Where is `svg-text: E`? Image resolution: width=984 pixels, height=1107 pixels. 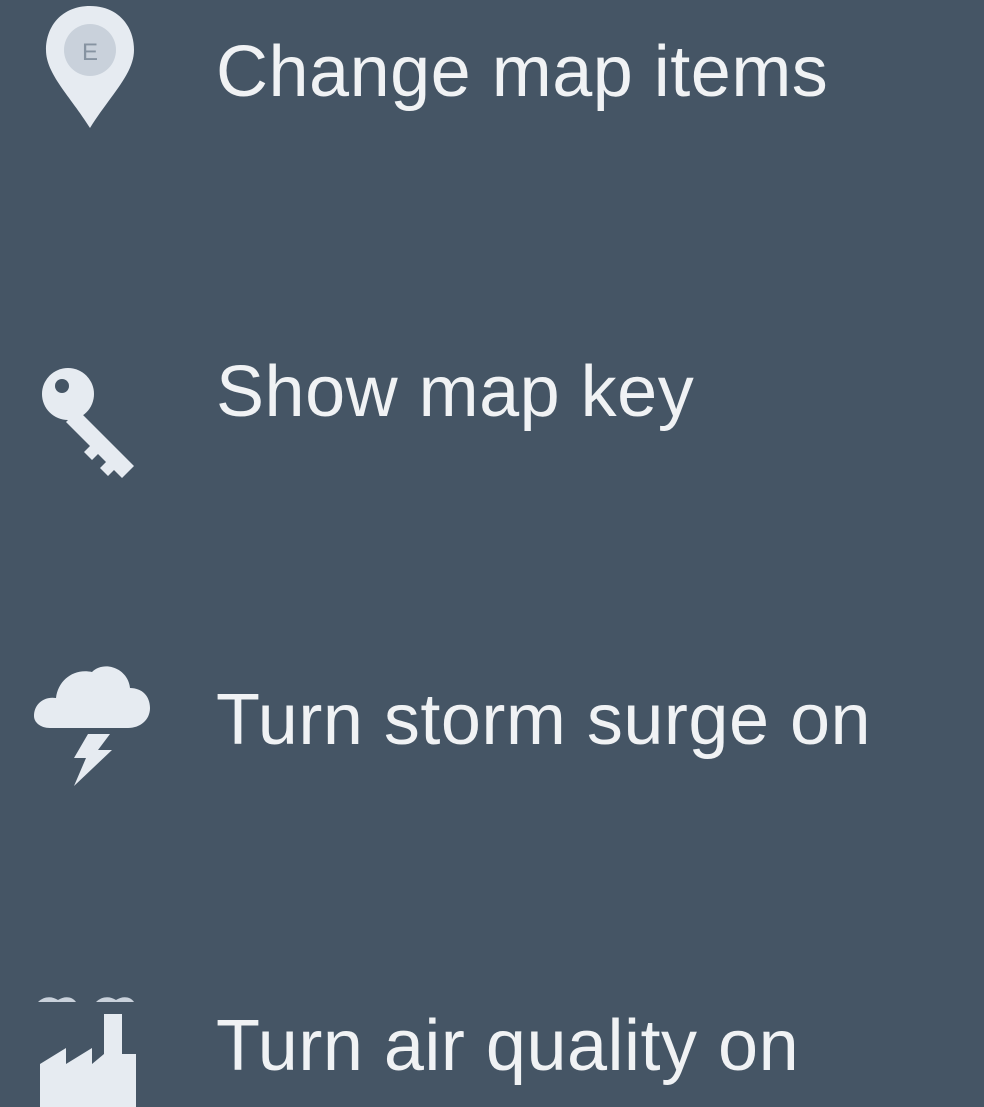 svg-text: E is located at coordinates (90, 52).